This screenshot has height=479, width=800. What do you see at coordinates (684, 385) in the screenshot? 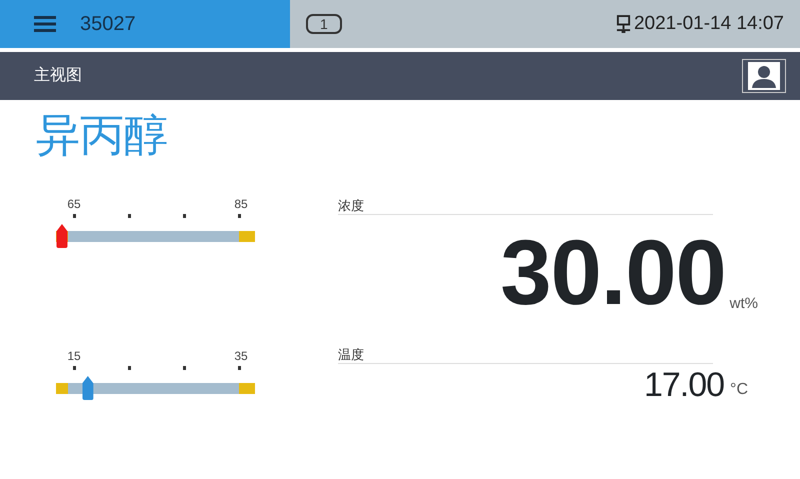
I see `reading-value: 17.00` at bounding box center [684, 385].